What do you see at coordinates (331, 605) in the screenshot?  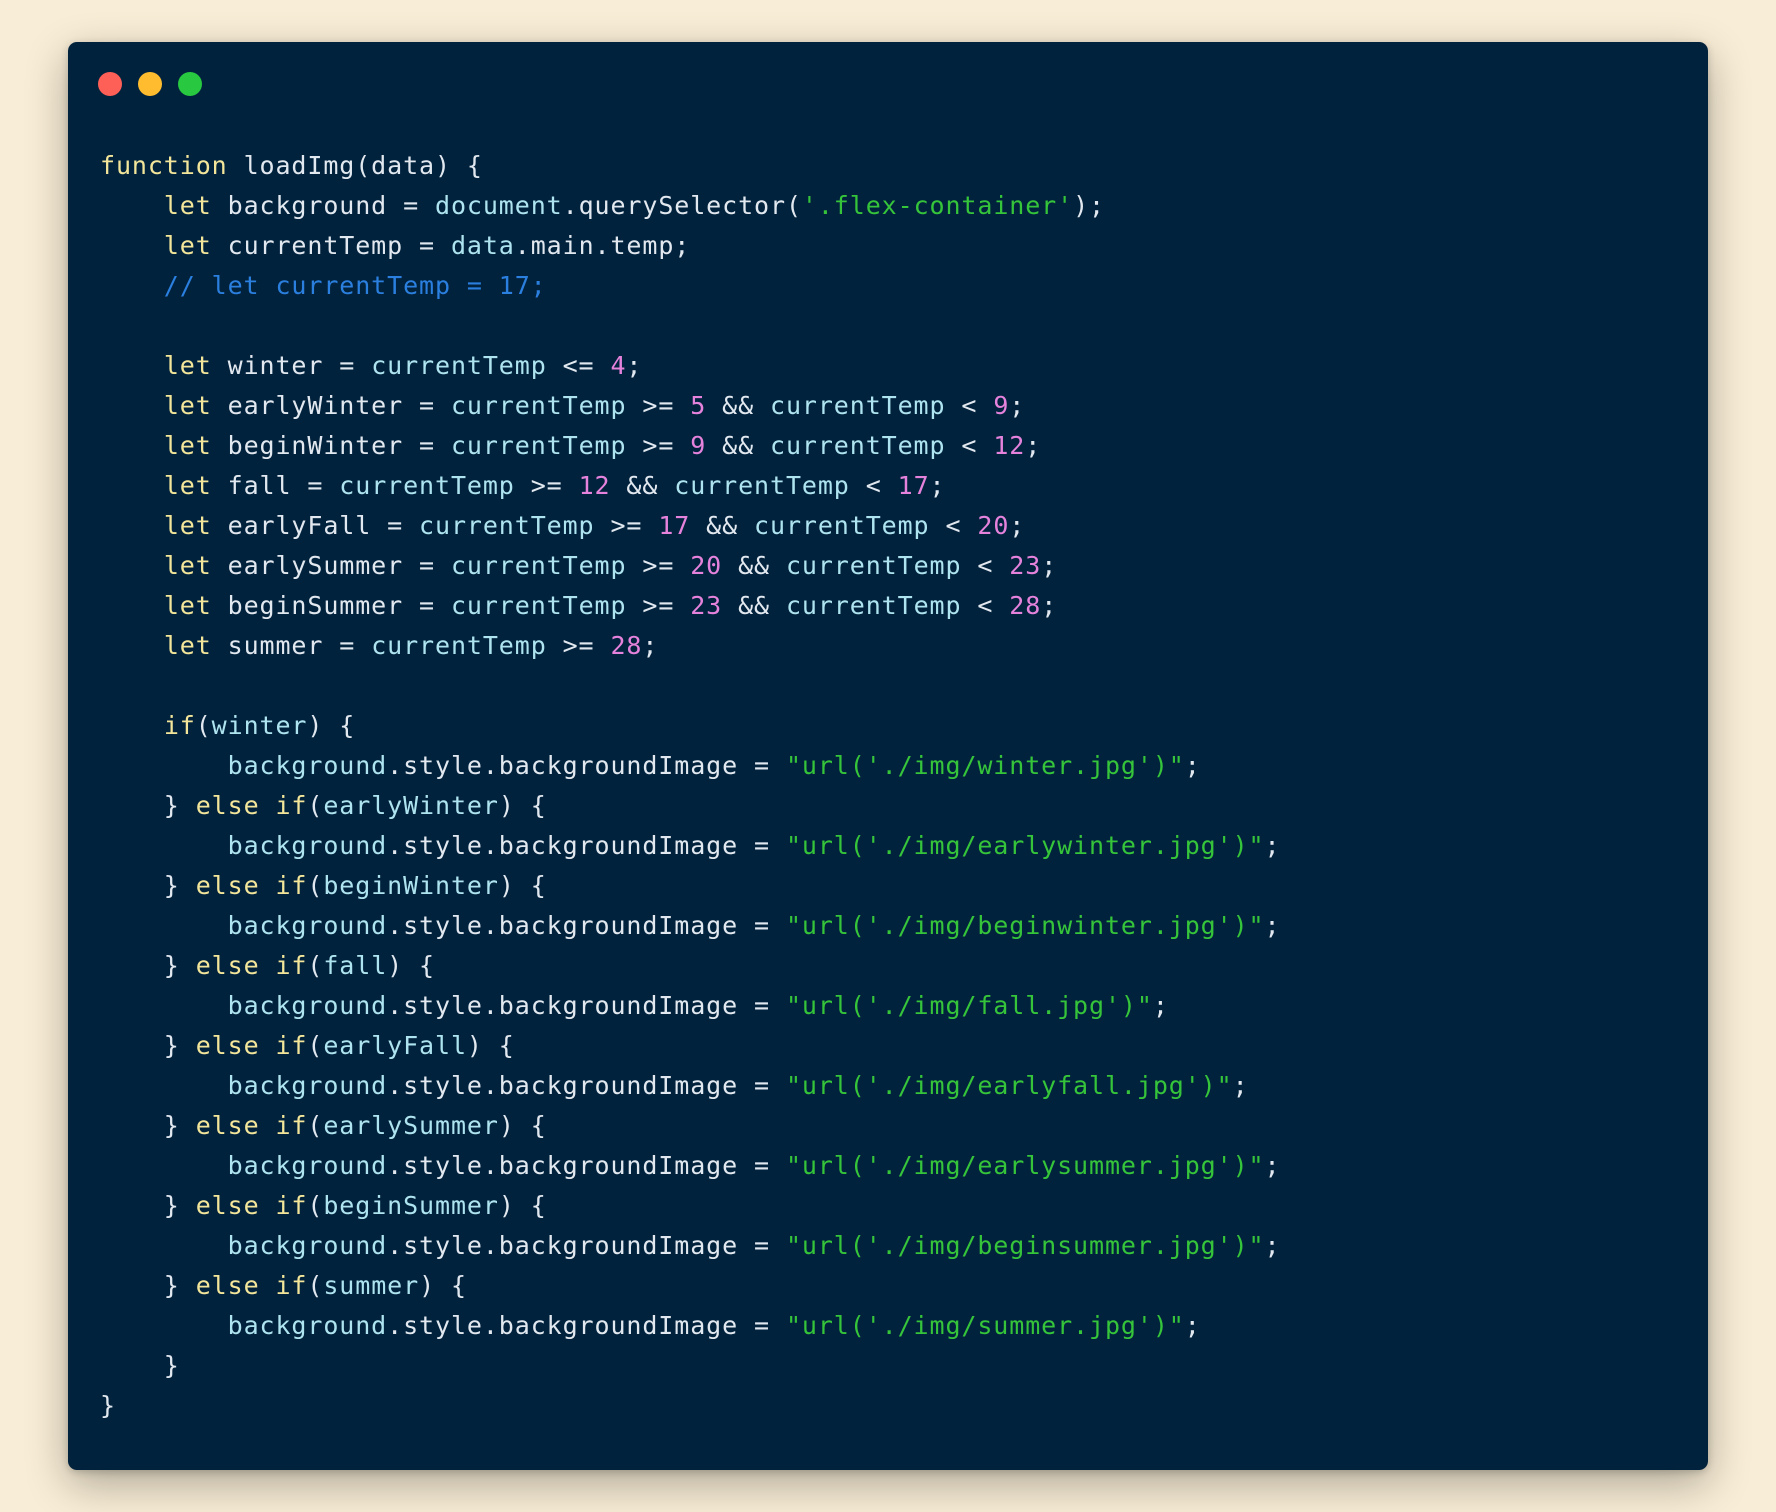 I see `code-token: beginSummer =` at bounding box center [331, 605].